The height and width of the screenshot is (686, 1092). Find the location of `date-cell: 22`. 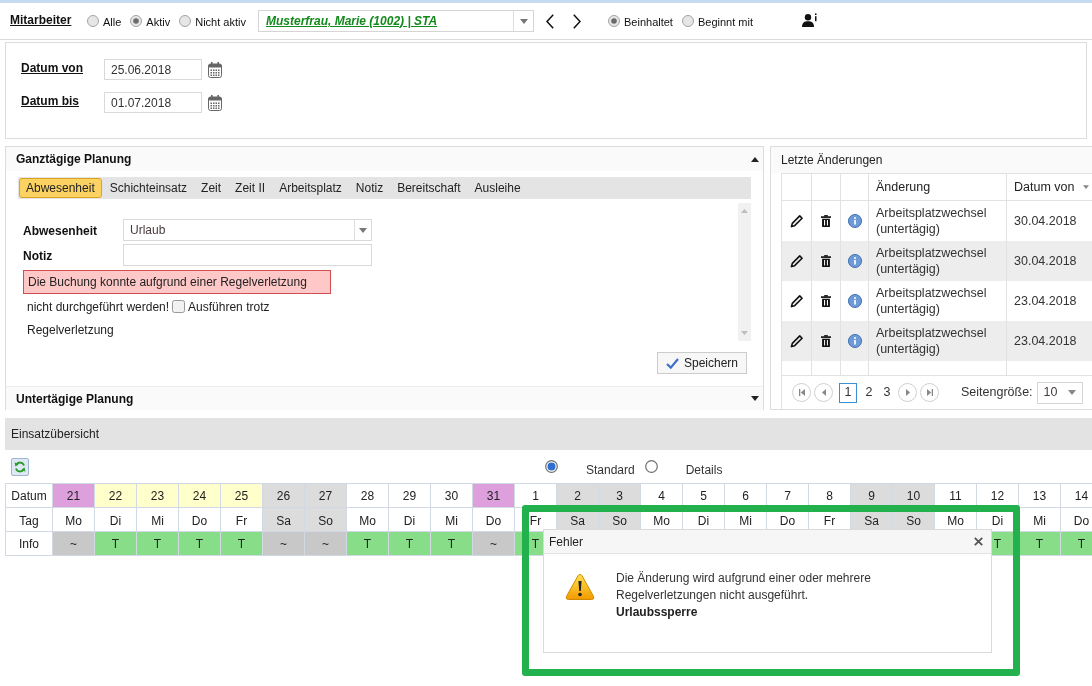

date-cell: 22 is located at coordinates (116, 496).